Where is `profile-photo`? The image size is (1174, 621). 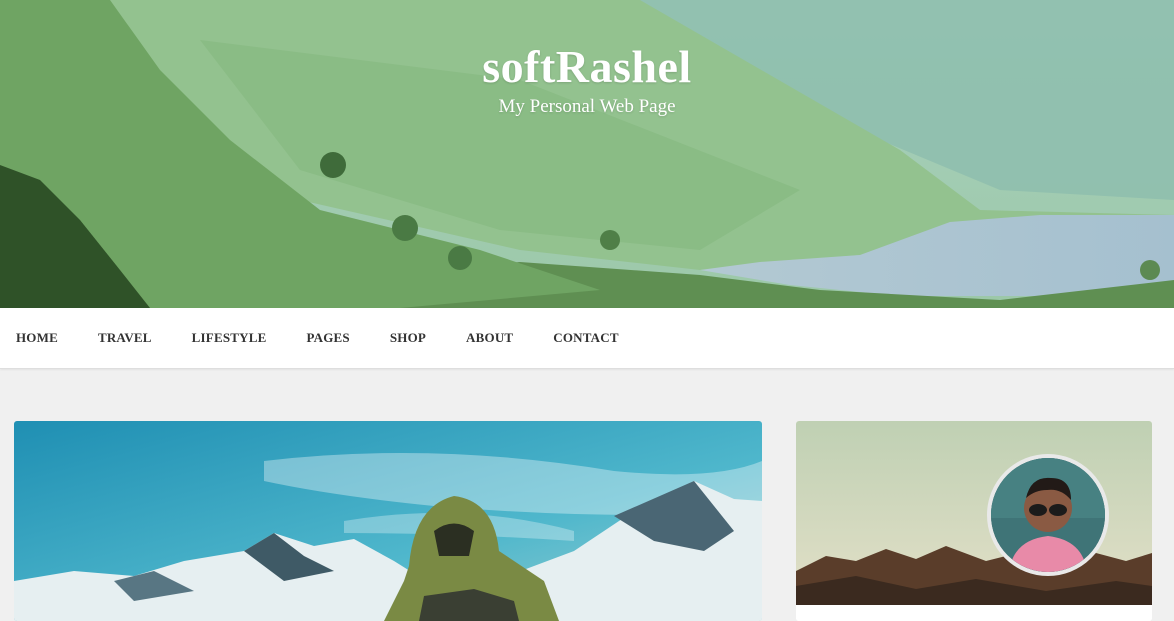
profile-photo is located at coordinates (1048, 515).